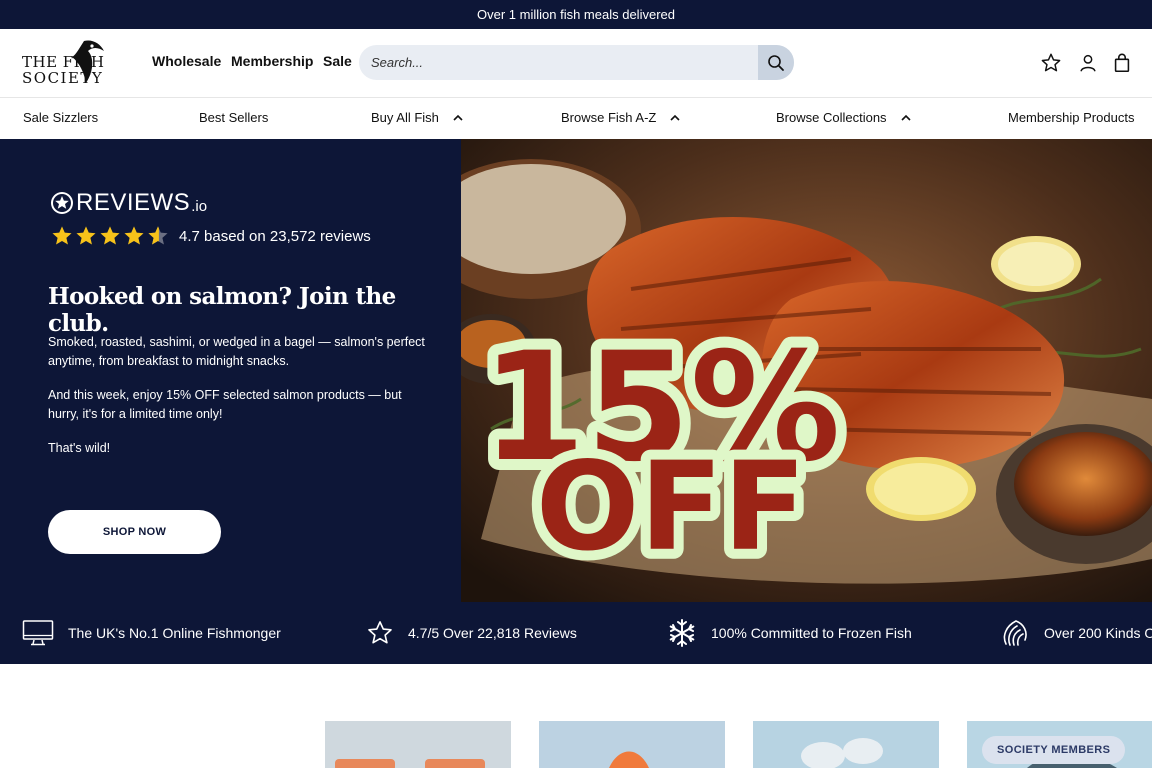 The height and width of the screenshot is (768, 1152). I want to click on product-card: SOCIETY MEMBERS, so click(1059, 744).